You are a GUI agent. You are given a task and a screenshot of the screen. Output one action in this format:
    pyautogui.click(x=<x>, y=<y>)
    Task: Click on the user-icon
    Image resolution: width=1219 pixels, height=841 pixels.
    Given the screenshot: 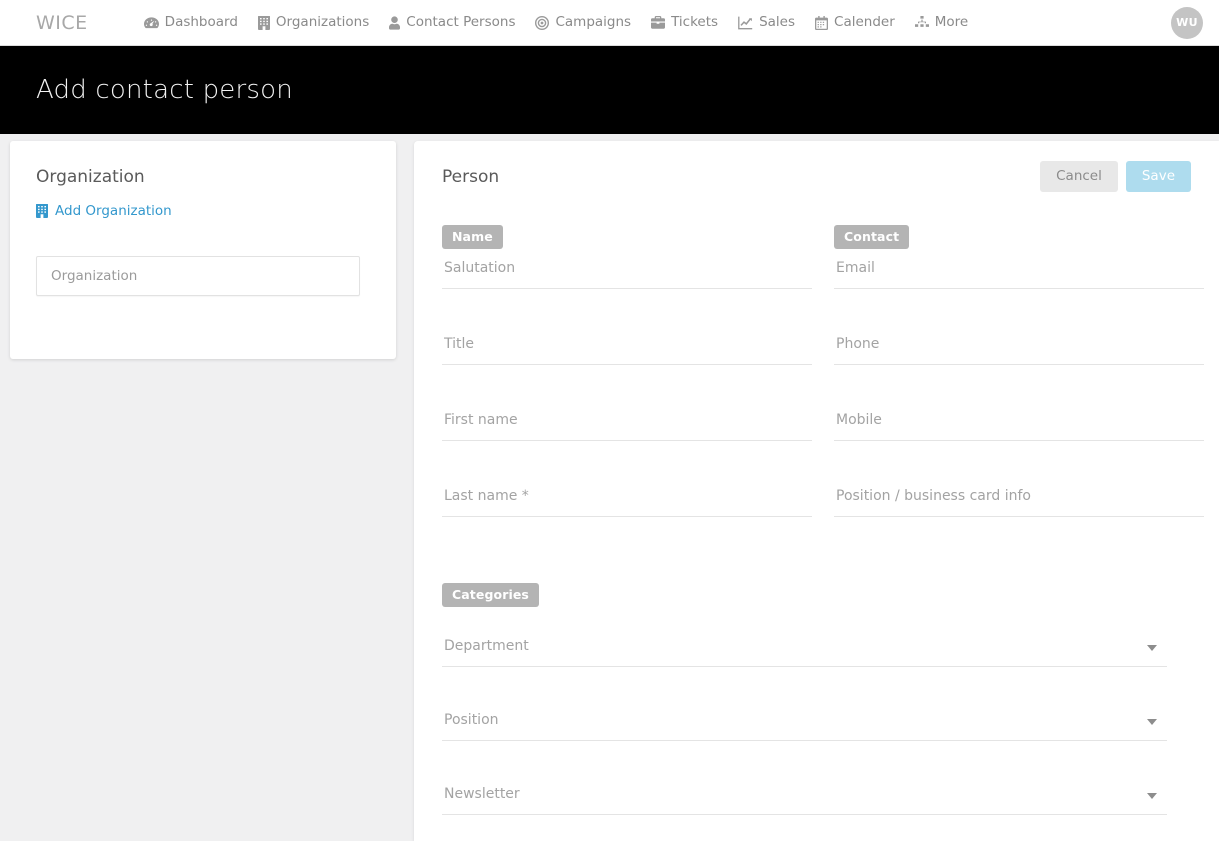 What is the action you would take?
    pyautogui.click(x=395, y=22)
    